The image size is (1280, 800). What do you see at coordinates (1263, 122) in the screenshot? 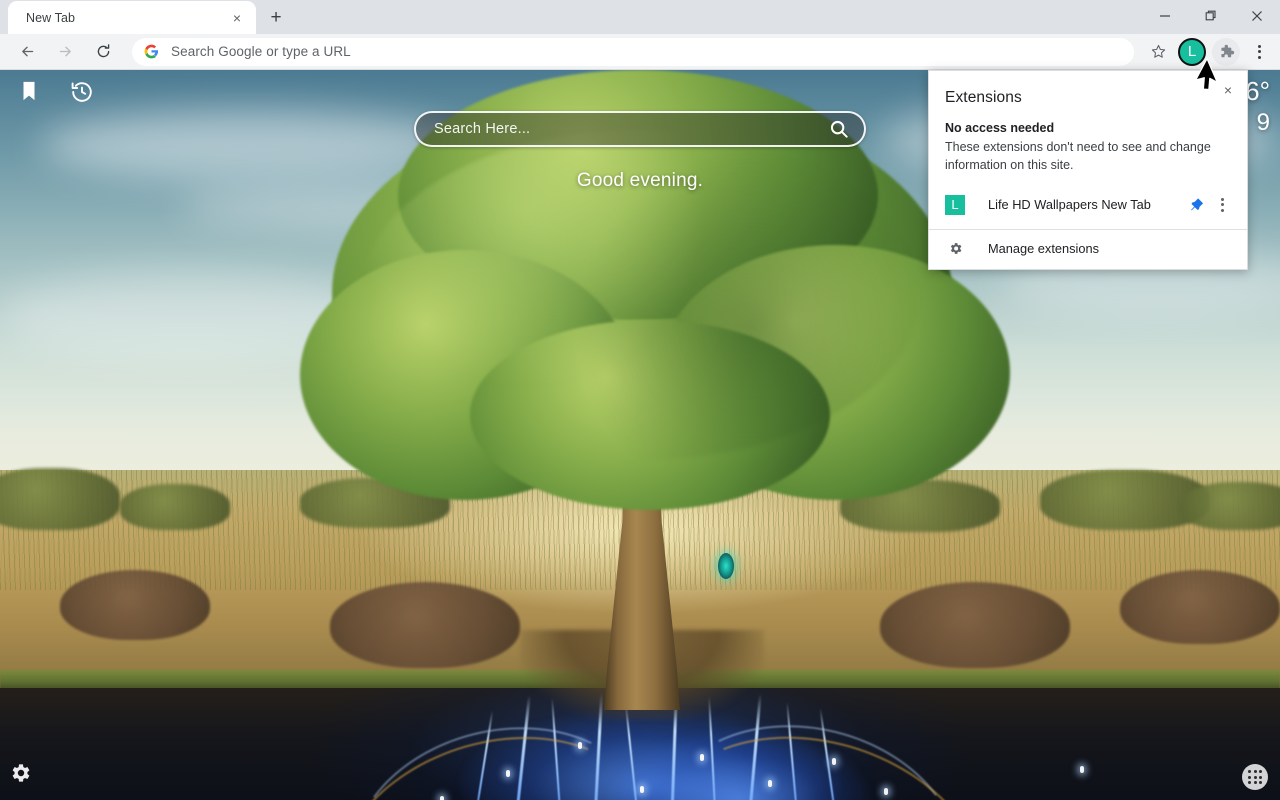
I see `weather-secondary: 9` at bounding box center [1263, 122].